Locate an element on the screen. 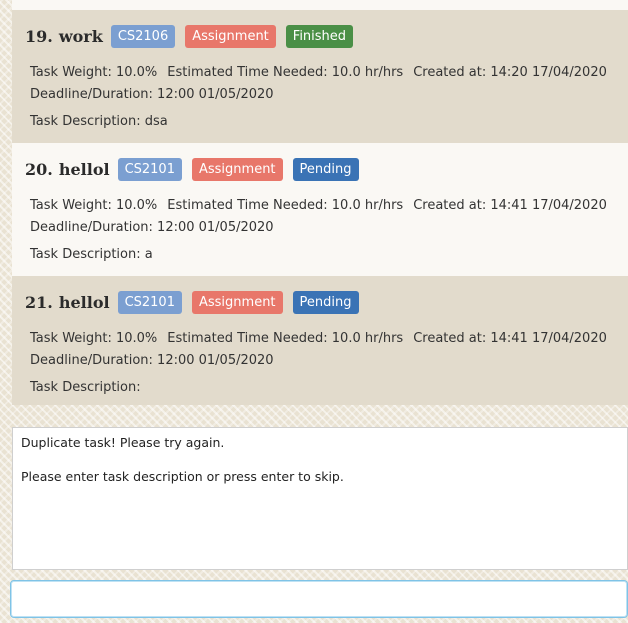  module-tag: CS2106 is located at coordinates (143, 36).